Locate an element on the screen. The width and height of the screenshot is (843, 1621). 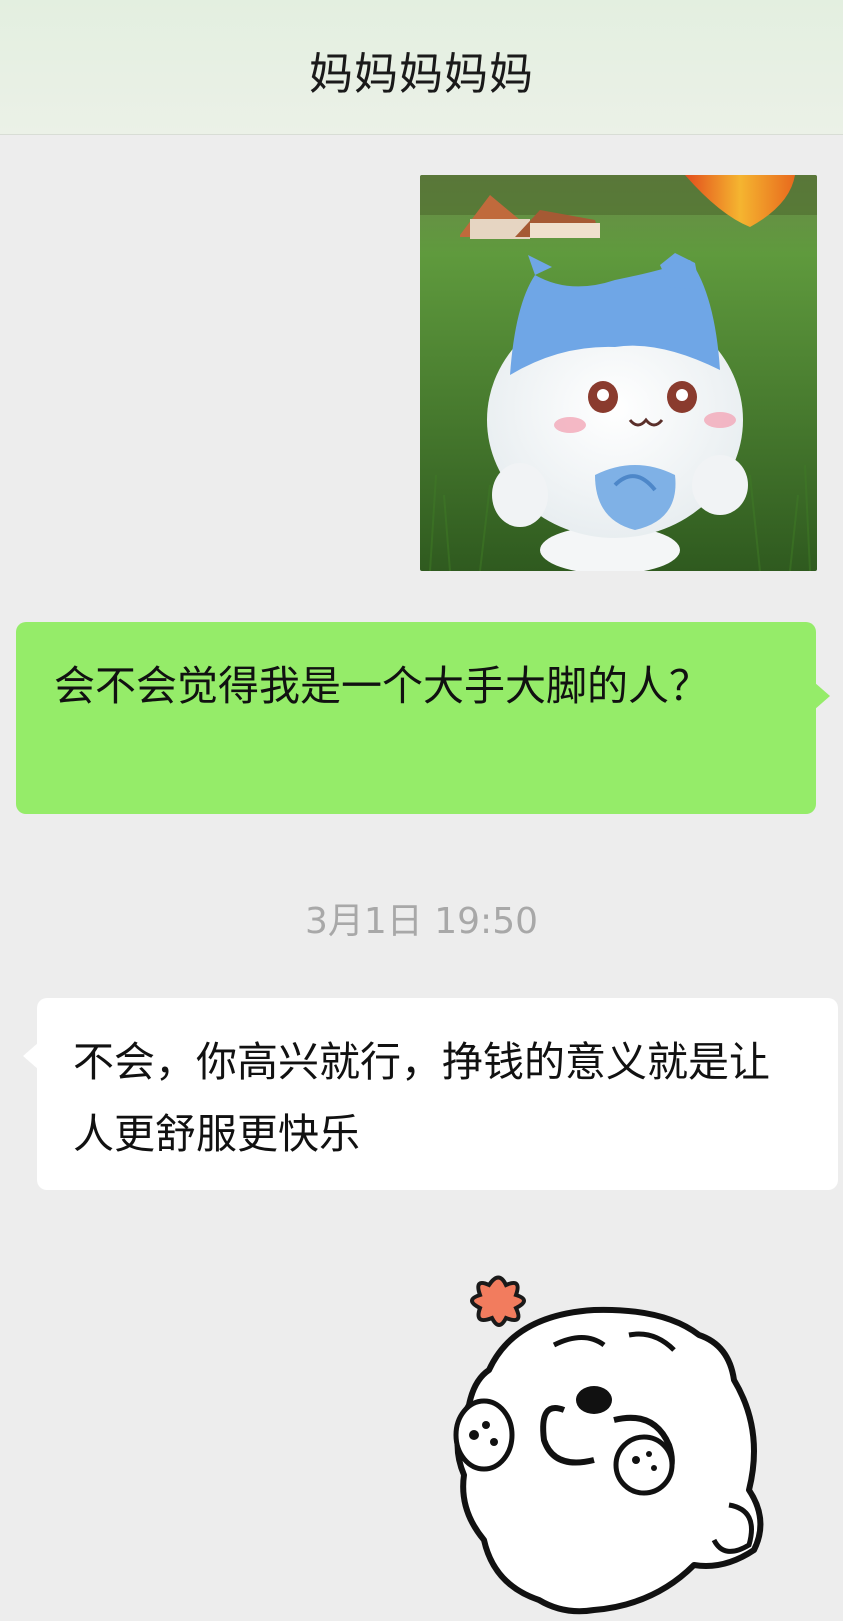
plush-toy-photo-icon is located at coordinates (618, 373).